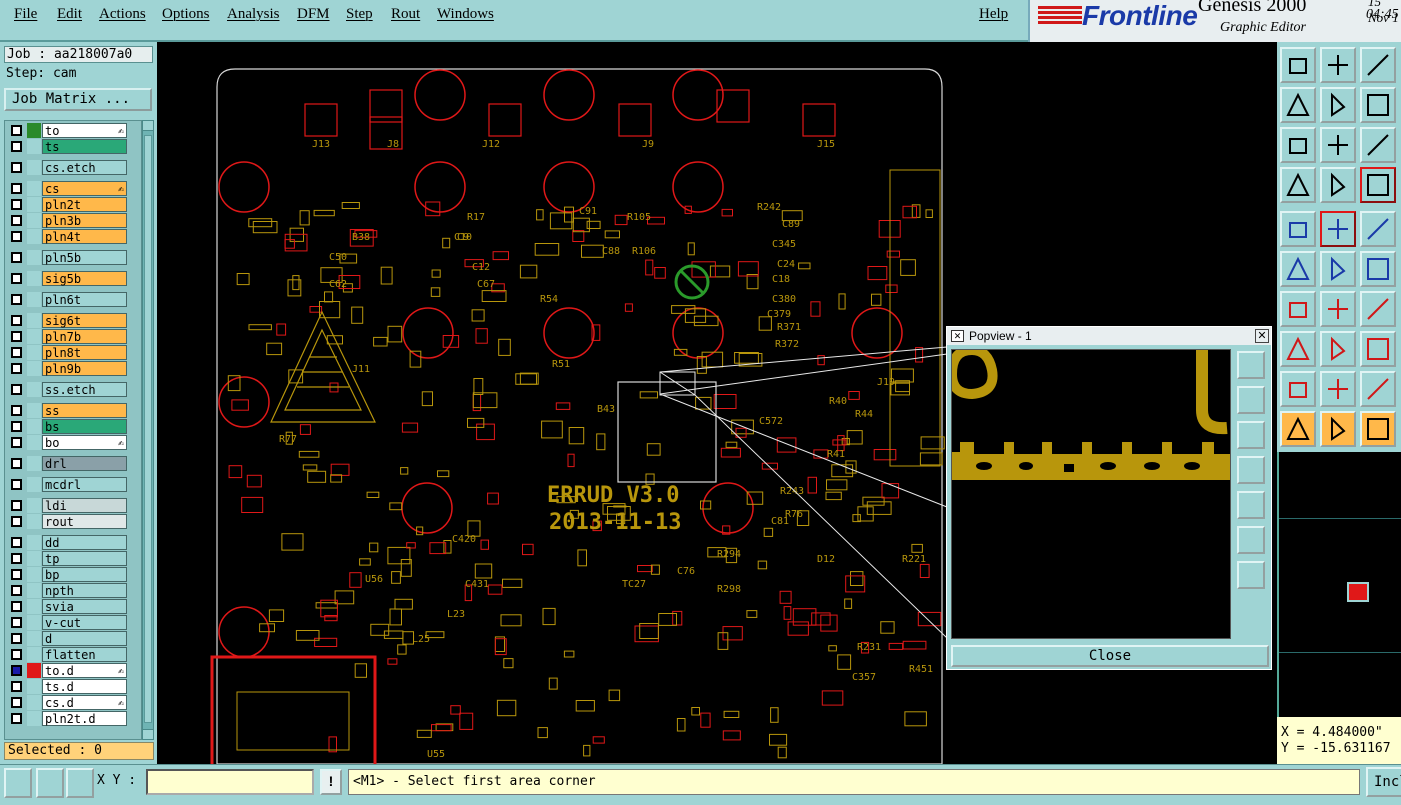 This screenshot has width=1401, height=805. What do you see at coordinates (1378, 65) in the screenshot?
I see `home-icon` at bounding box center [1378, 65].